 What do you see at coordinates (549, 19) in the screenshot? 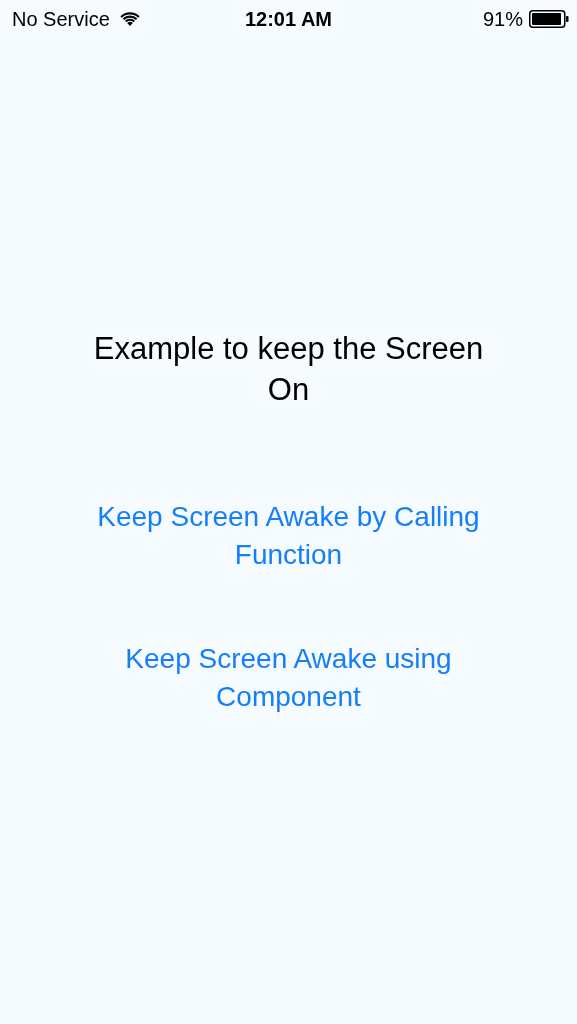
I see `battery-icon` at bounding box center [549, 19].